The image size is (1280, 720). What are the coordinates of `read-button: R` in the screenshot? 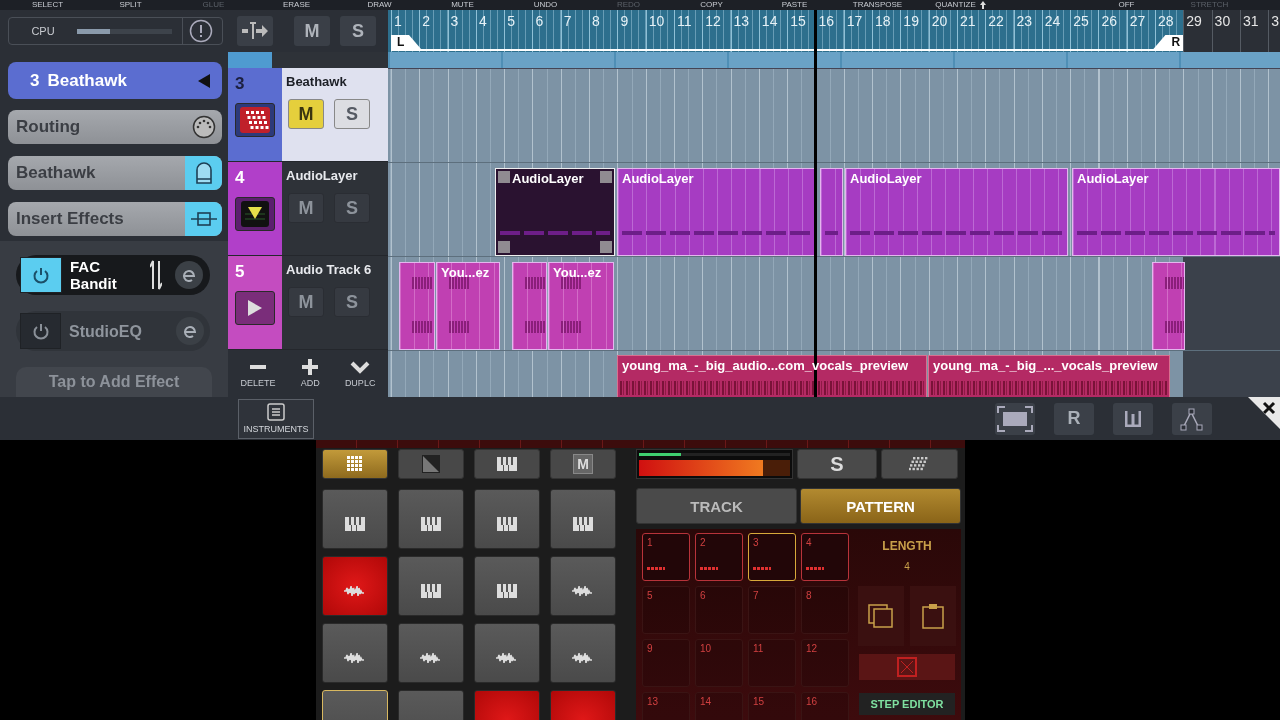 It's located at (1074, 418).